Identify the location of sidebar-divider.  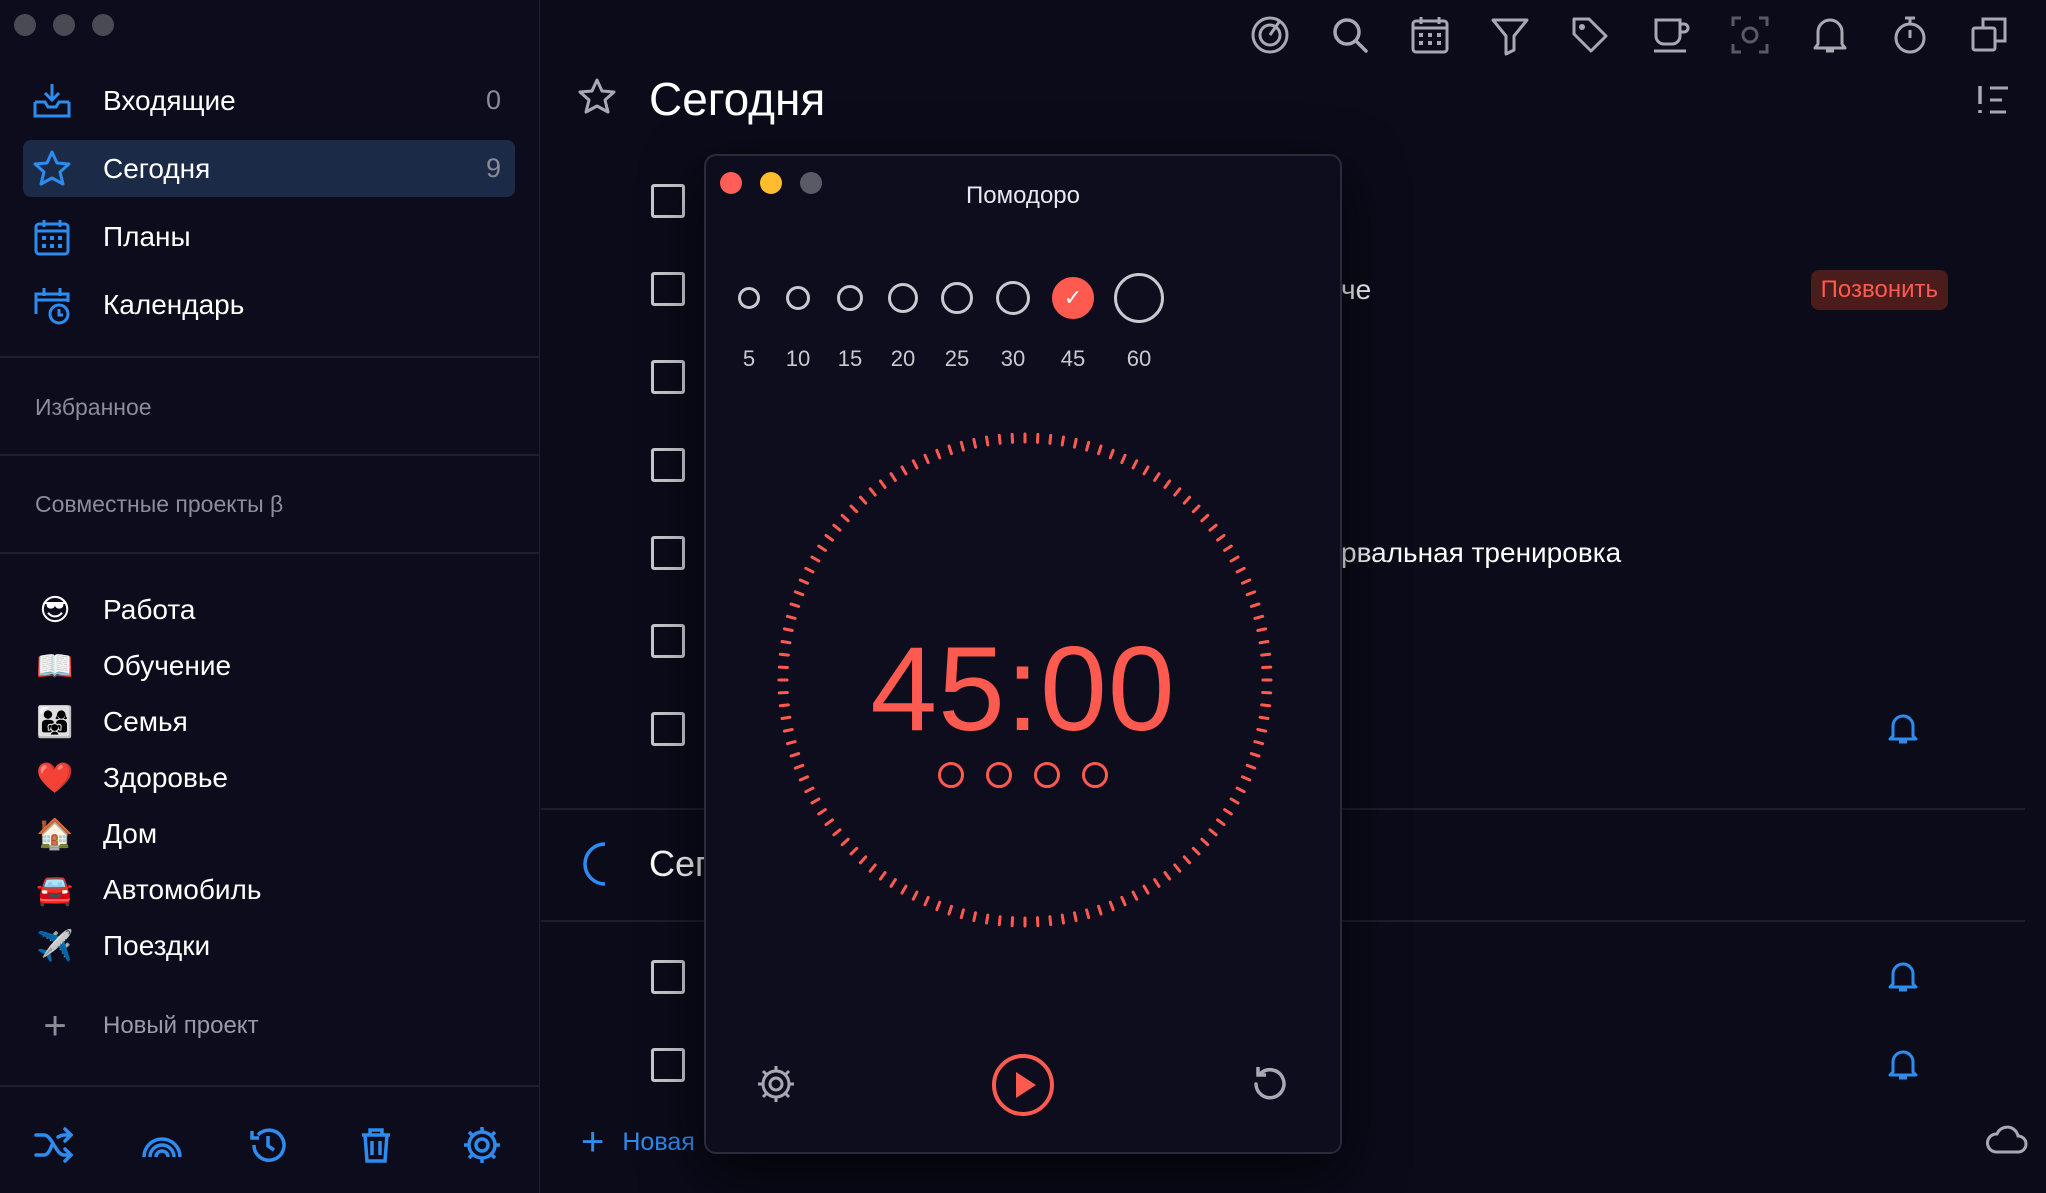
(270, 553).